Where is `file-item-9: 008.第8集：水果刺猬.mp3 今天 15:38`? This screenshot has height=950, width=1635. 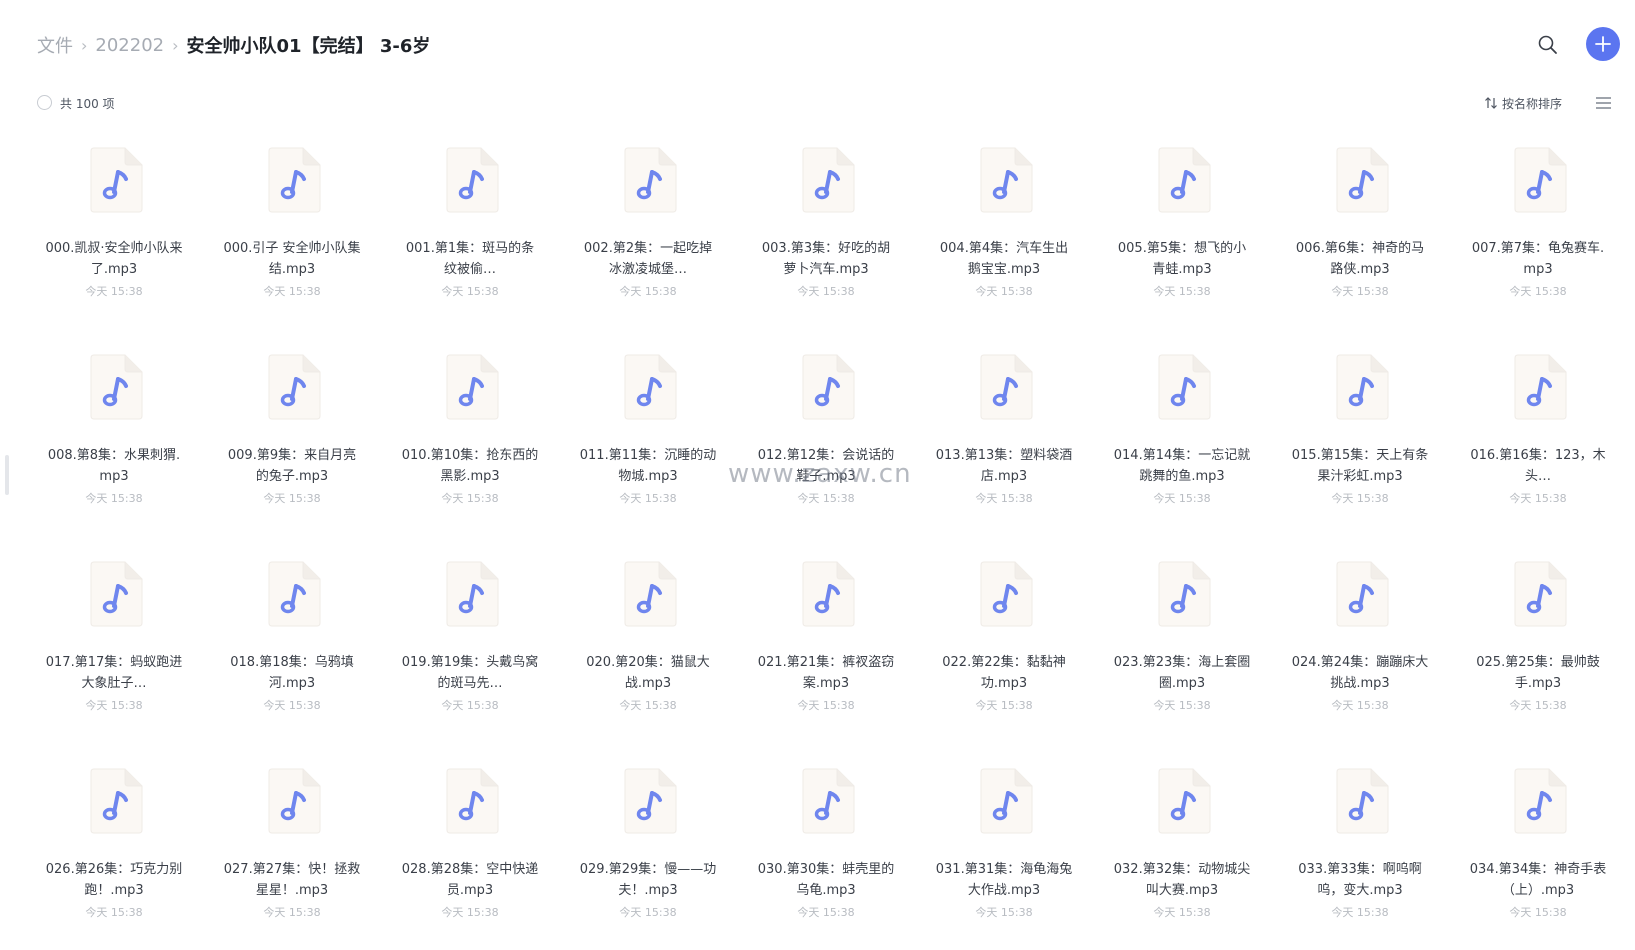 file-item-9: 008.第8集：水果刺猬.mp3 今天 15:38 is located at coordinates (114, 445).